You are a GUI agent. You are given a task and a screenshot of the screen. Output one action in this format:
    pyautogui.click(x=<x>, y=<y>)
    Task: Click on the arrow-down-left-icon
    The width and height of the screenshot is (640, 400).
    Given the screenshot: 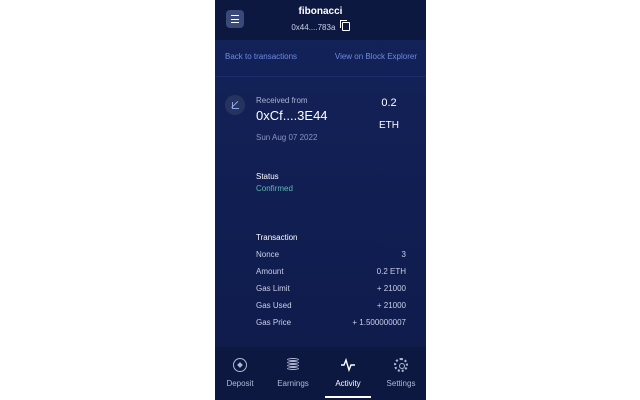 What is the action you would take?
    pyautogui.click(x=235, y=105)
    